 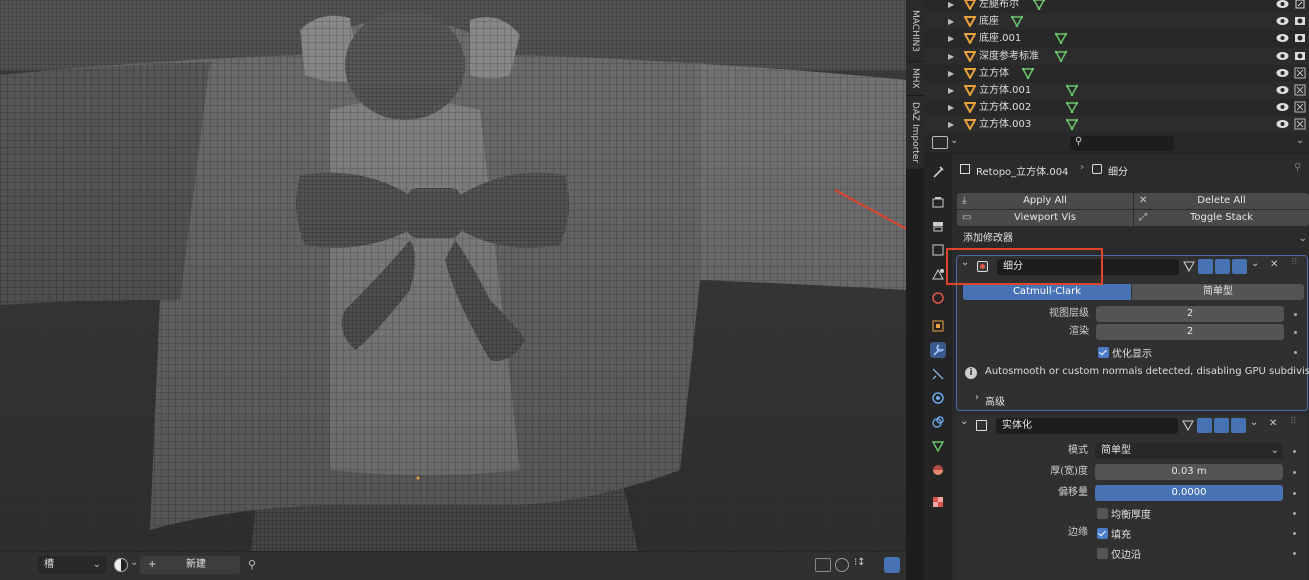 What do you see at coordinates (938, 374) in the screenshot?
I see `particles-icon` at bounding box center [938, 374].